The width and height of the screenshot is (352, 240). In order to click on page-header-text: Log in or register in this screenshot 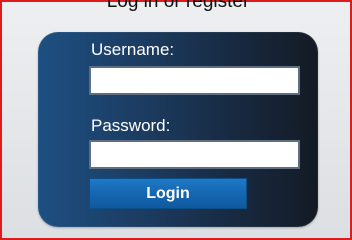, I will do `click(178, 6)`.